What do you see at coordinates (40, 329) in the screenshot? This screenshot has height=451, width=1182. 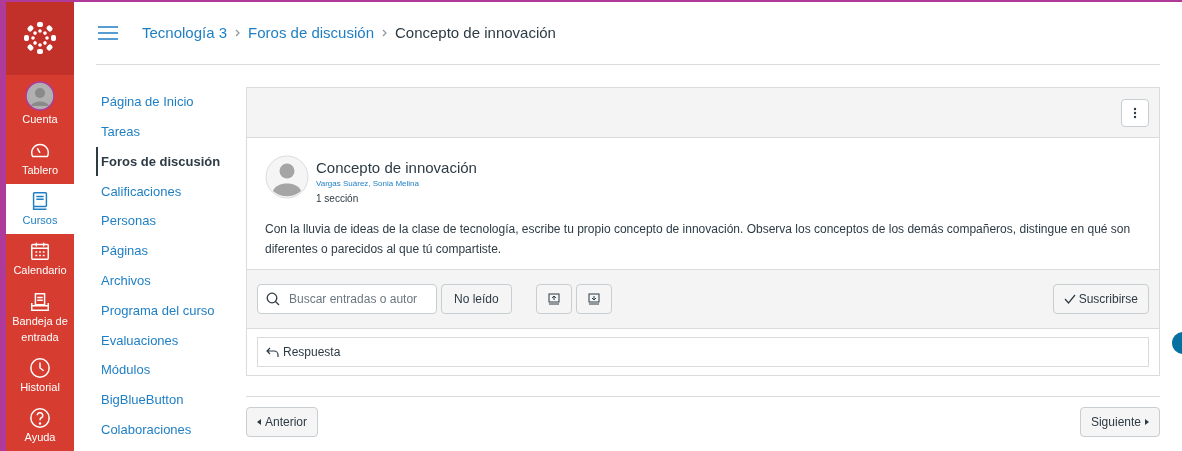 I see `global-nav-label: Bandeja de entrada` at bounding box center [40, 329].